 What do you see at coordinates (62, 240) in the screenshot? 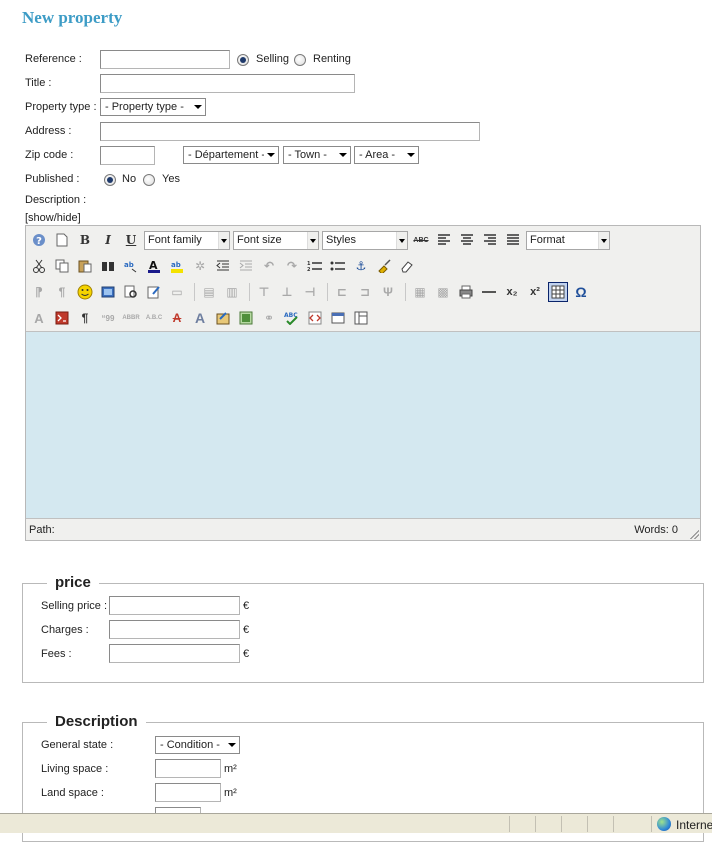
I see `new-document-icon` at bounding box center [62, 240].